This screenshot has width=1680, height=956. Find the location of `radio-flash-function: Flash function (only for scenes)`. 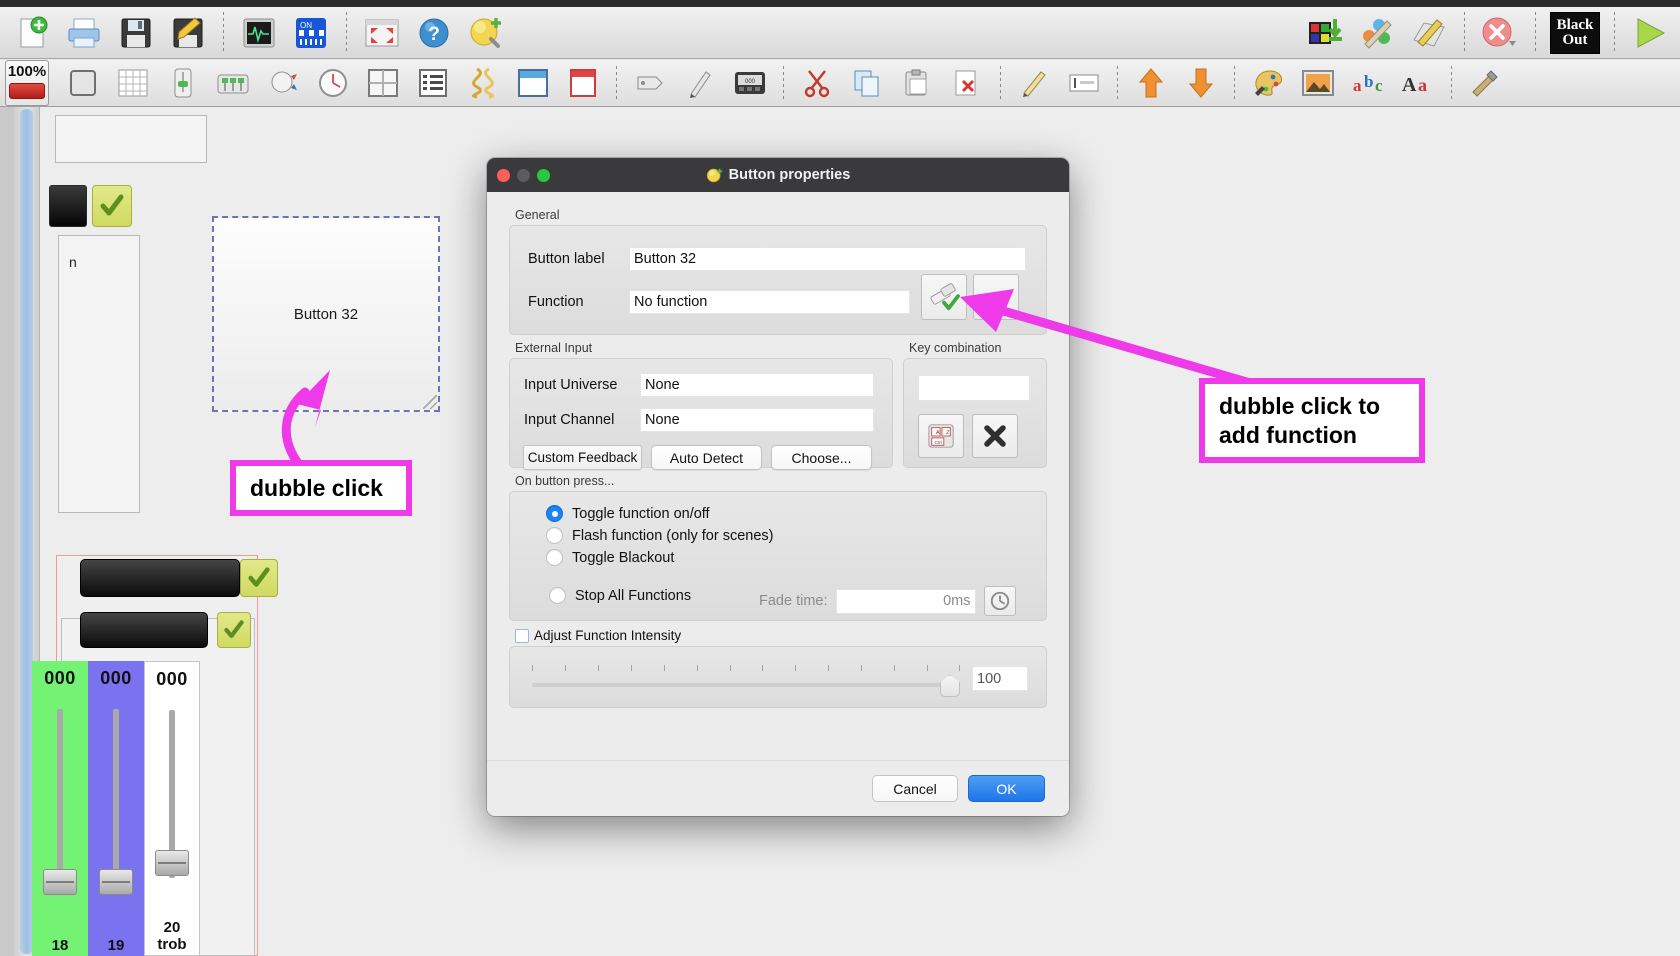

radio-flash-function: Flash function (only for scenes) is located at coordinates (659, 535).